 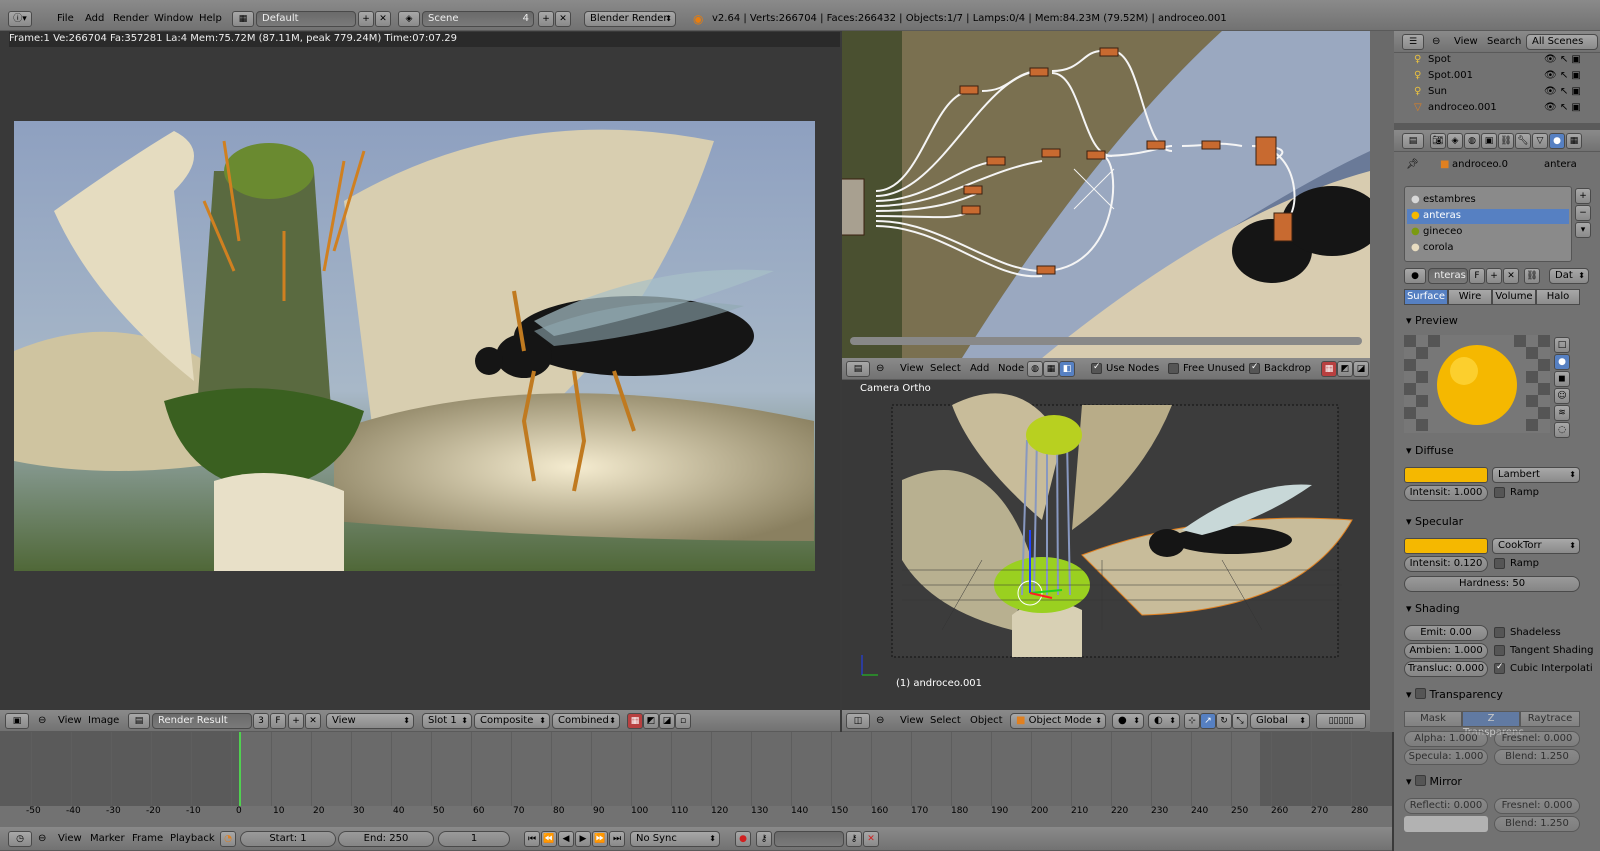 What do you see at coordinates (447, 721) in the screenshot?
I see `slot-select: Slot 1` at bounding box center [447, 721].